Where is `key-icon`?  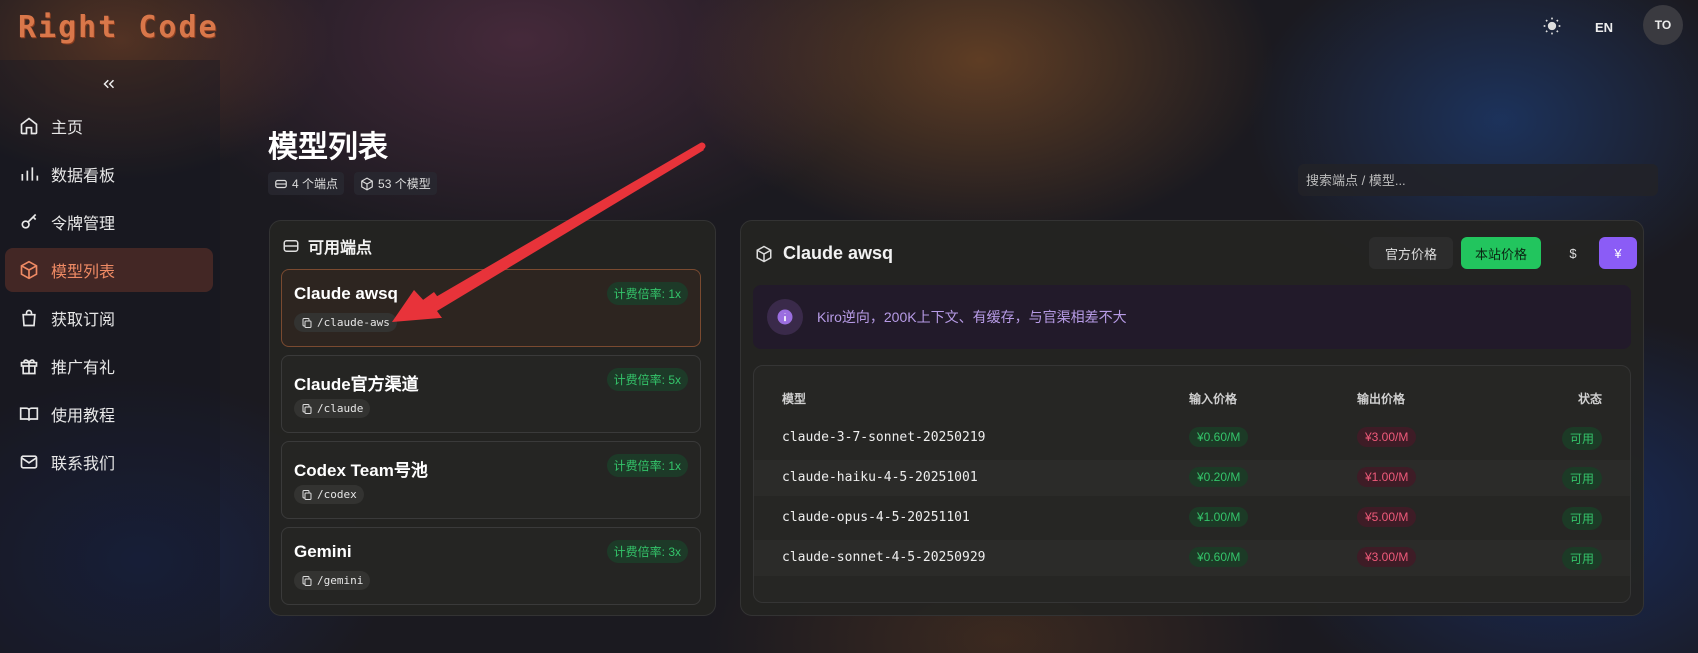
key-icon is located at coordinates (29, 221).